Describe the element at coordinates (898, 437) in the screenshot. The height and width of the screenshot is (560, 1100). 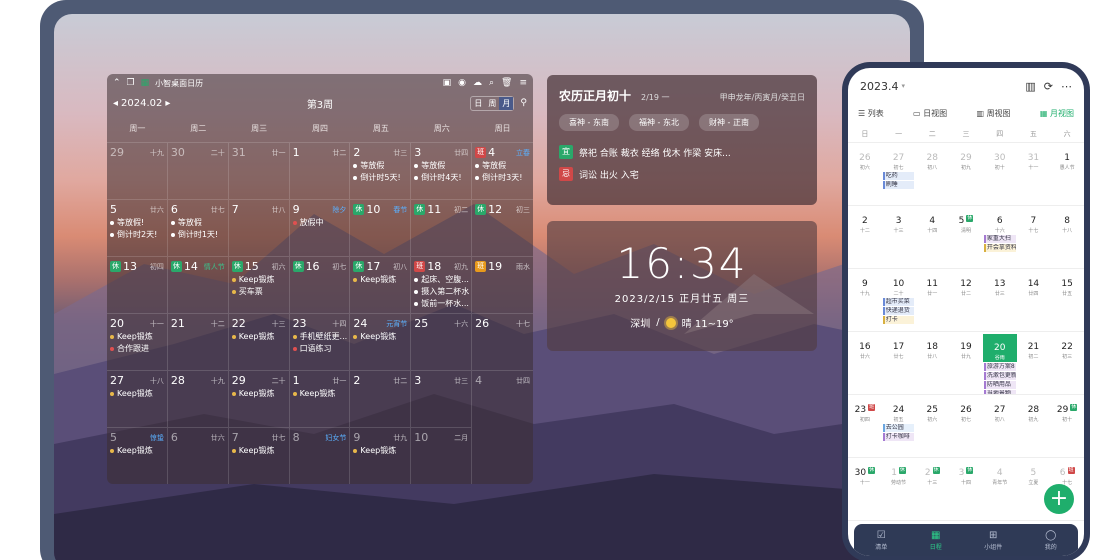
I see `event-chip: 打卡咖啡` at that location.